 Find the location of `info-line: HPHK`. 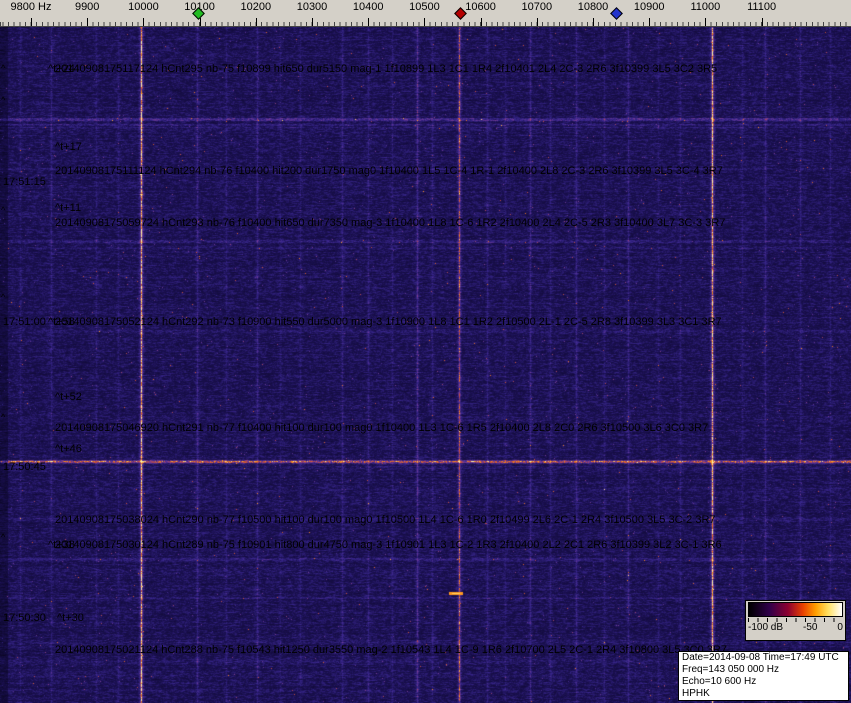

info-line: HPHK is located at coordinates (696, 693).